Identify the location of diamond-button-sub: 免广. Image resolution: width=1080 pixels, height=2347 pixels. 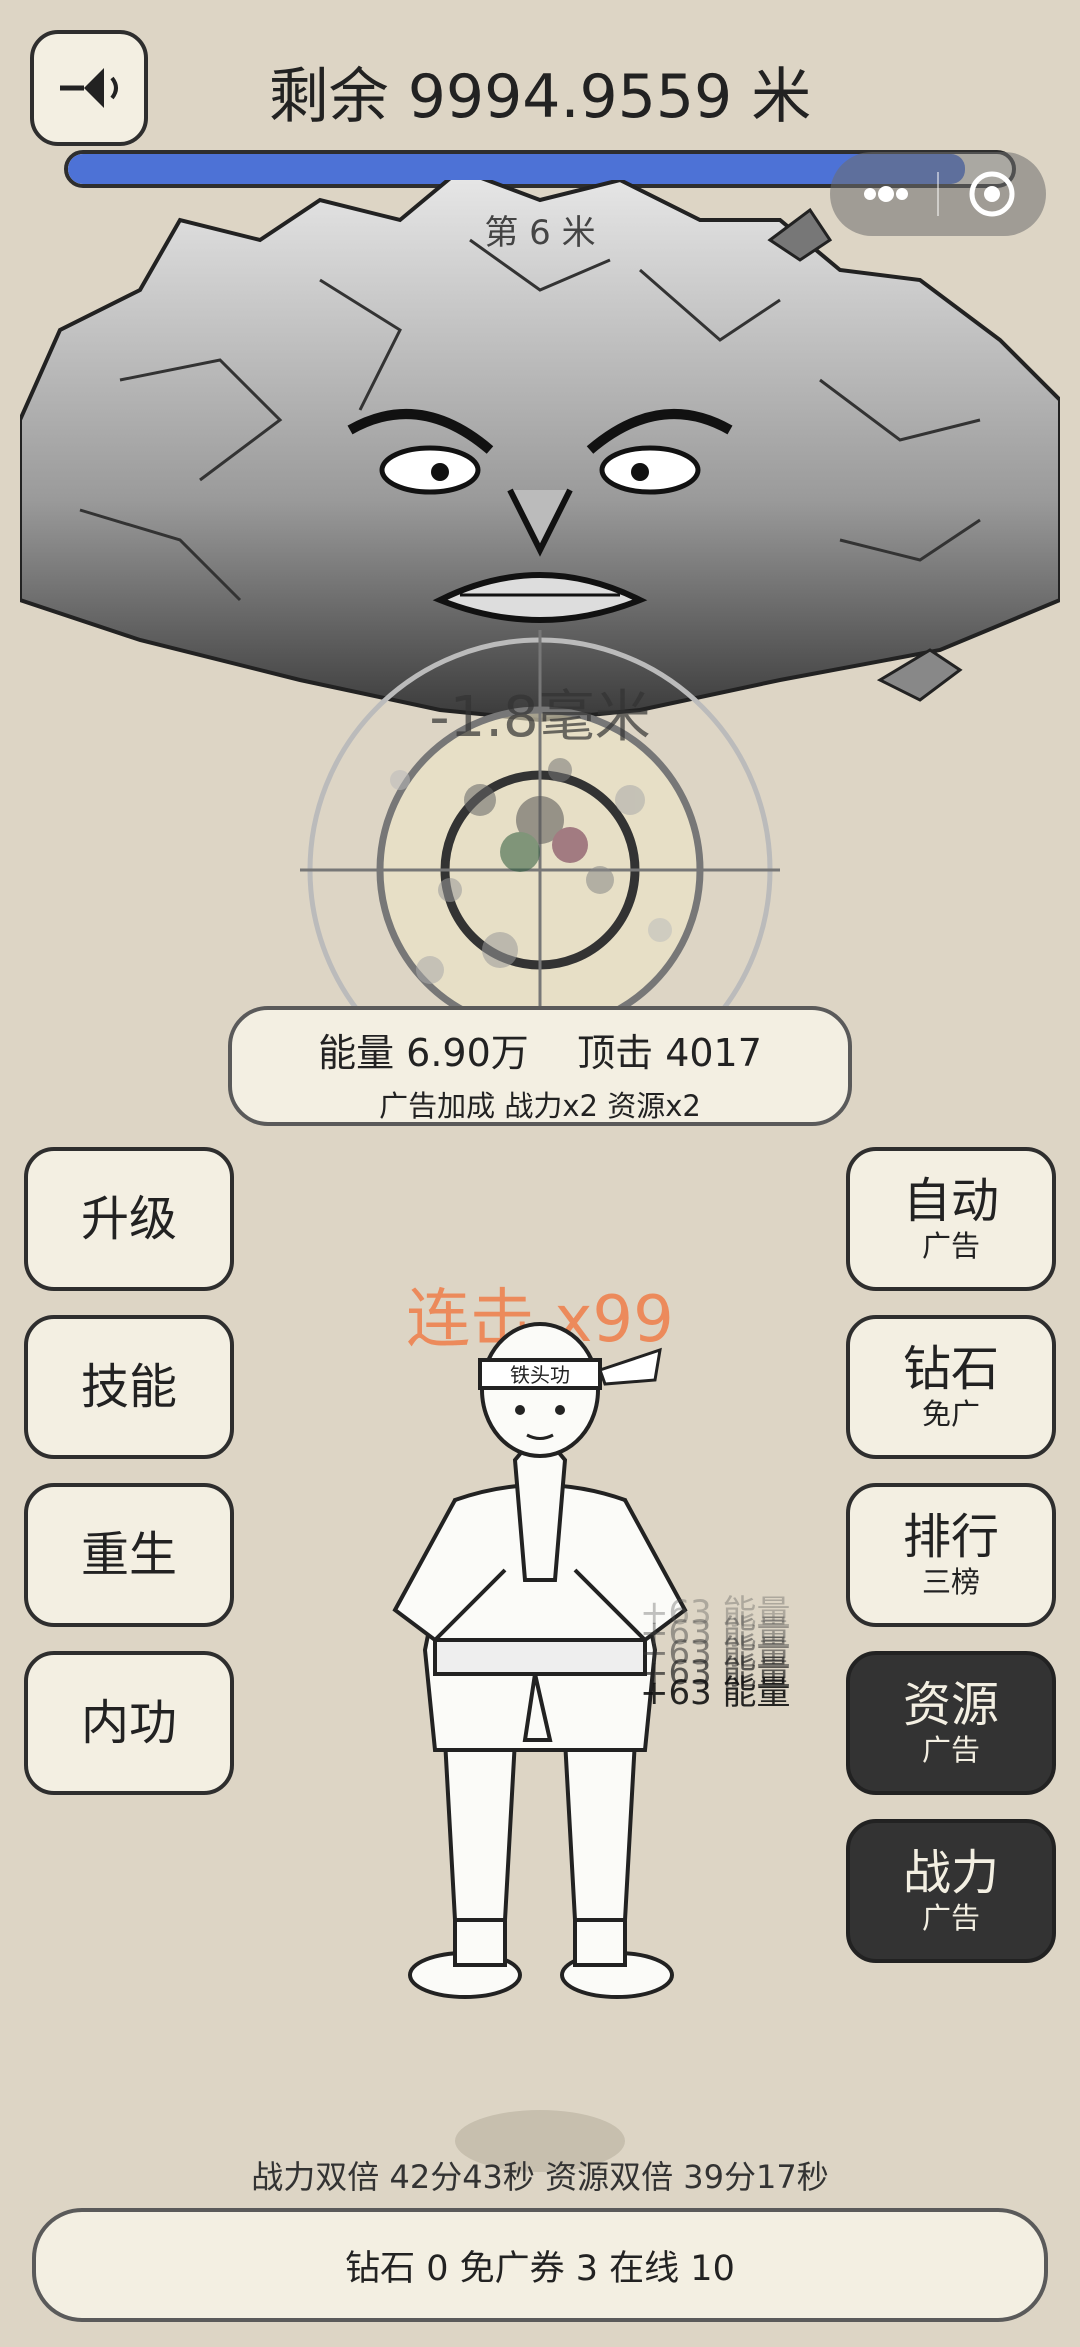
(950, 1414).